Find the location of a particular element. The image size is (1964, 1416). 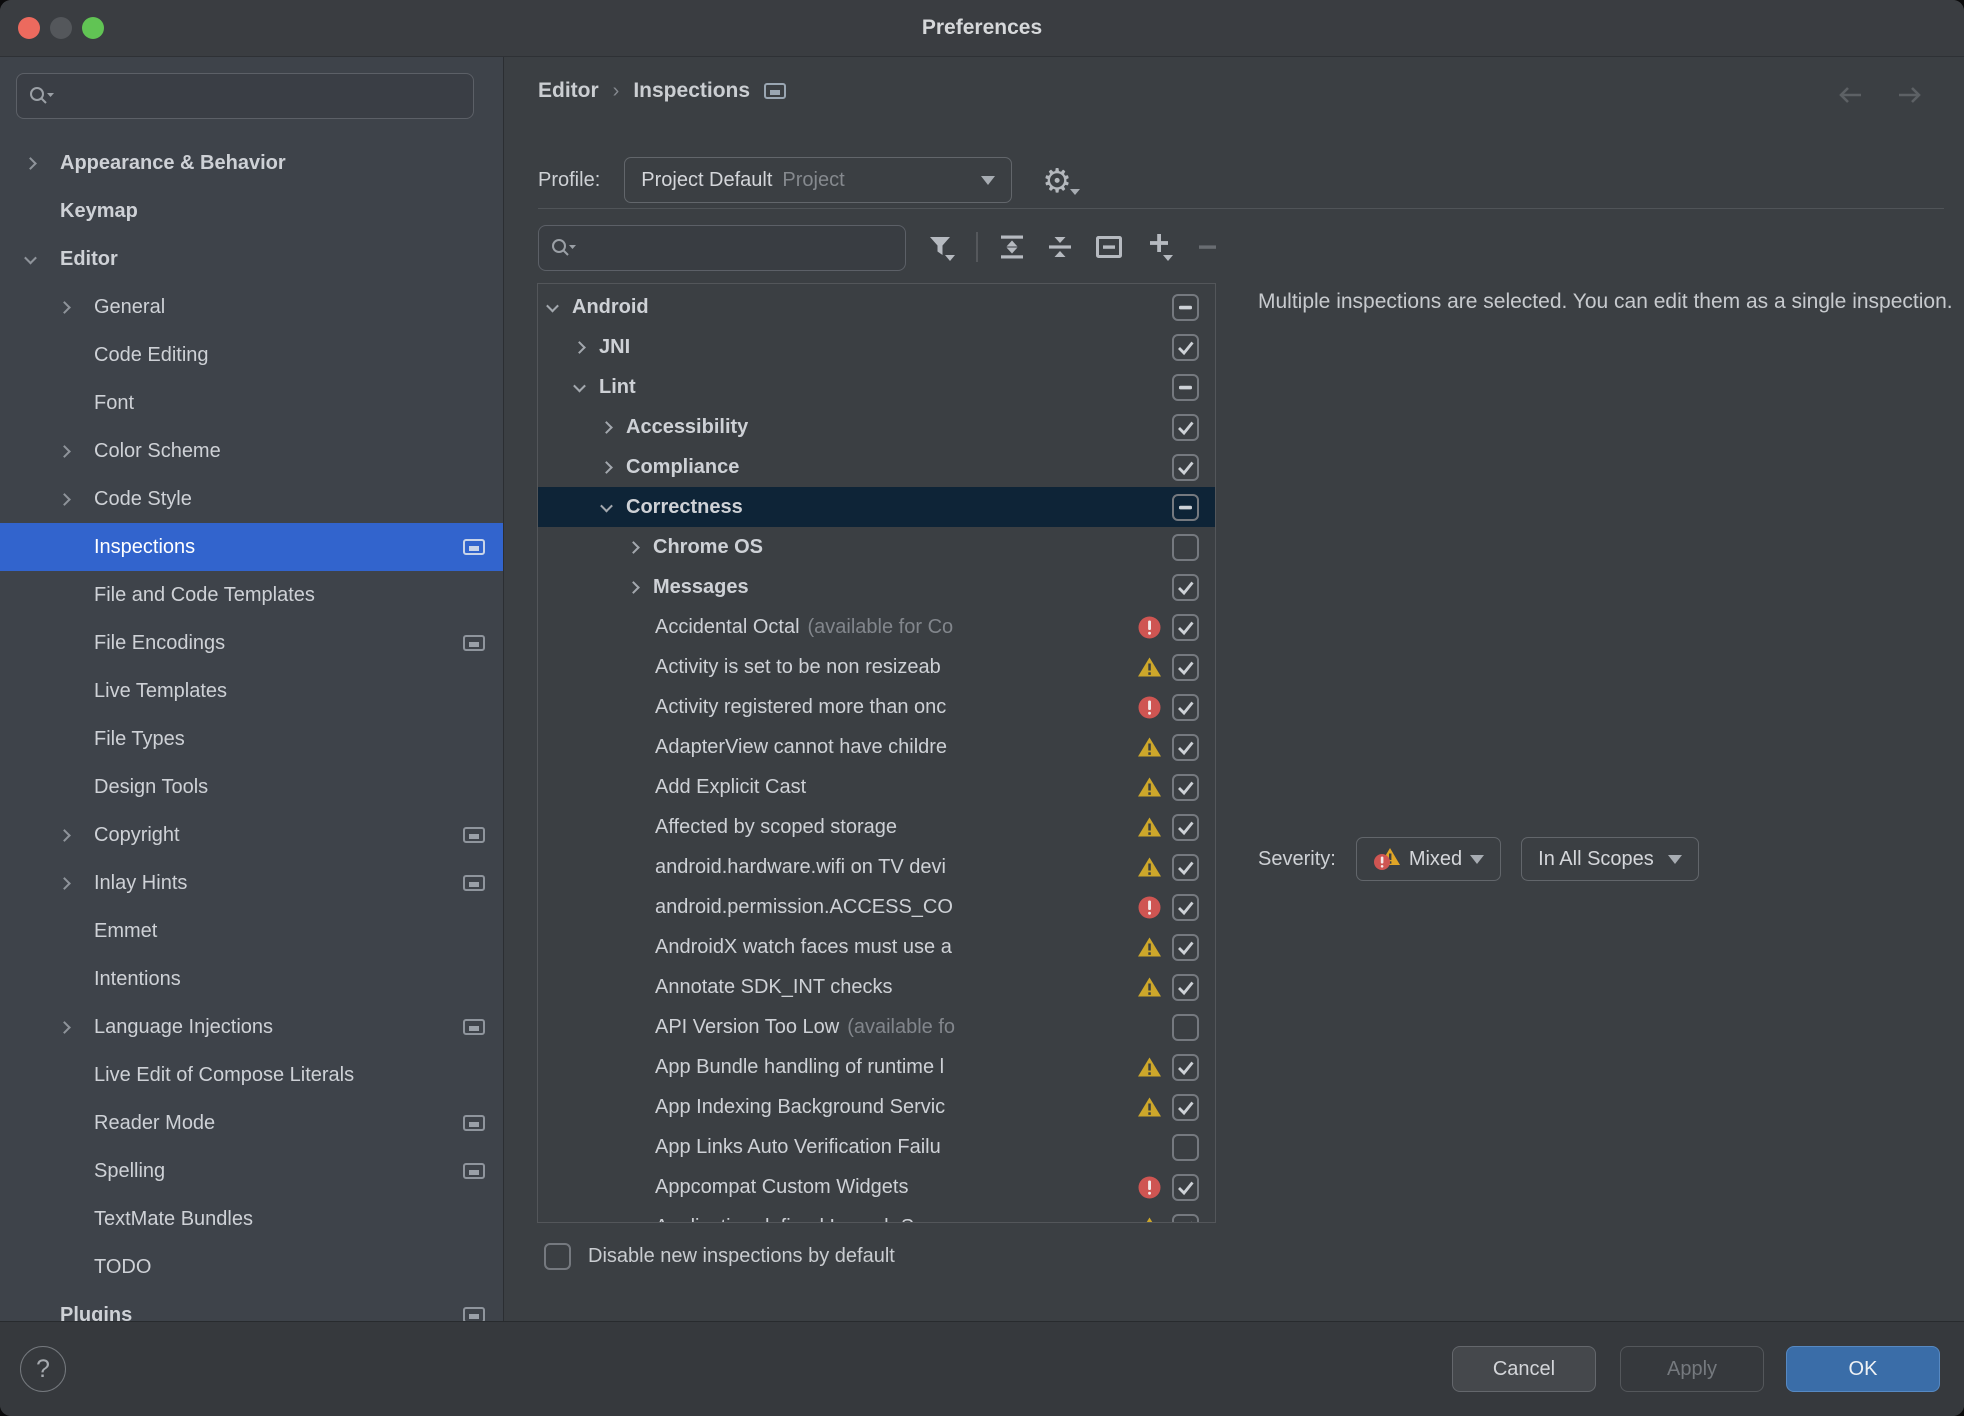

reset-filter-icon is located at coordinates (1109, 247).